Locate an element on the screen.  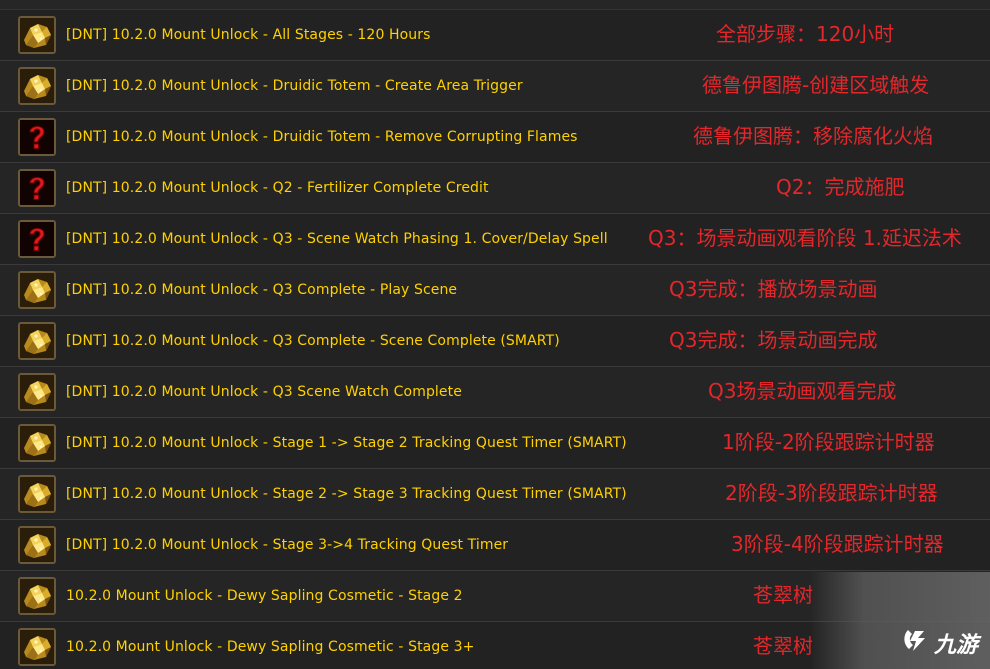
chinese-annotation: Q3场景动画观看完成 is located at coordinates (802, 391).